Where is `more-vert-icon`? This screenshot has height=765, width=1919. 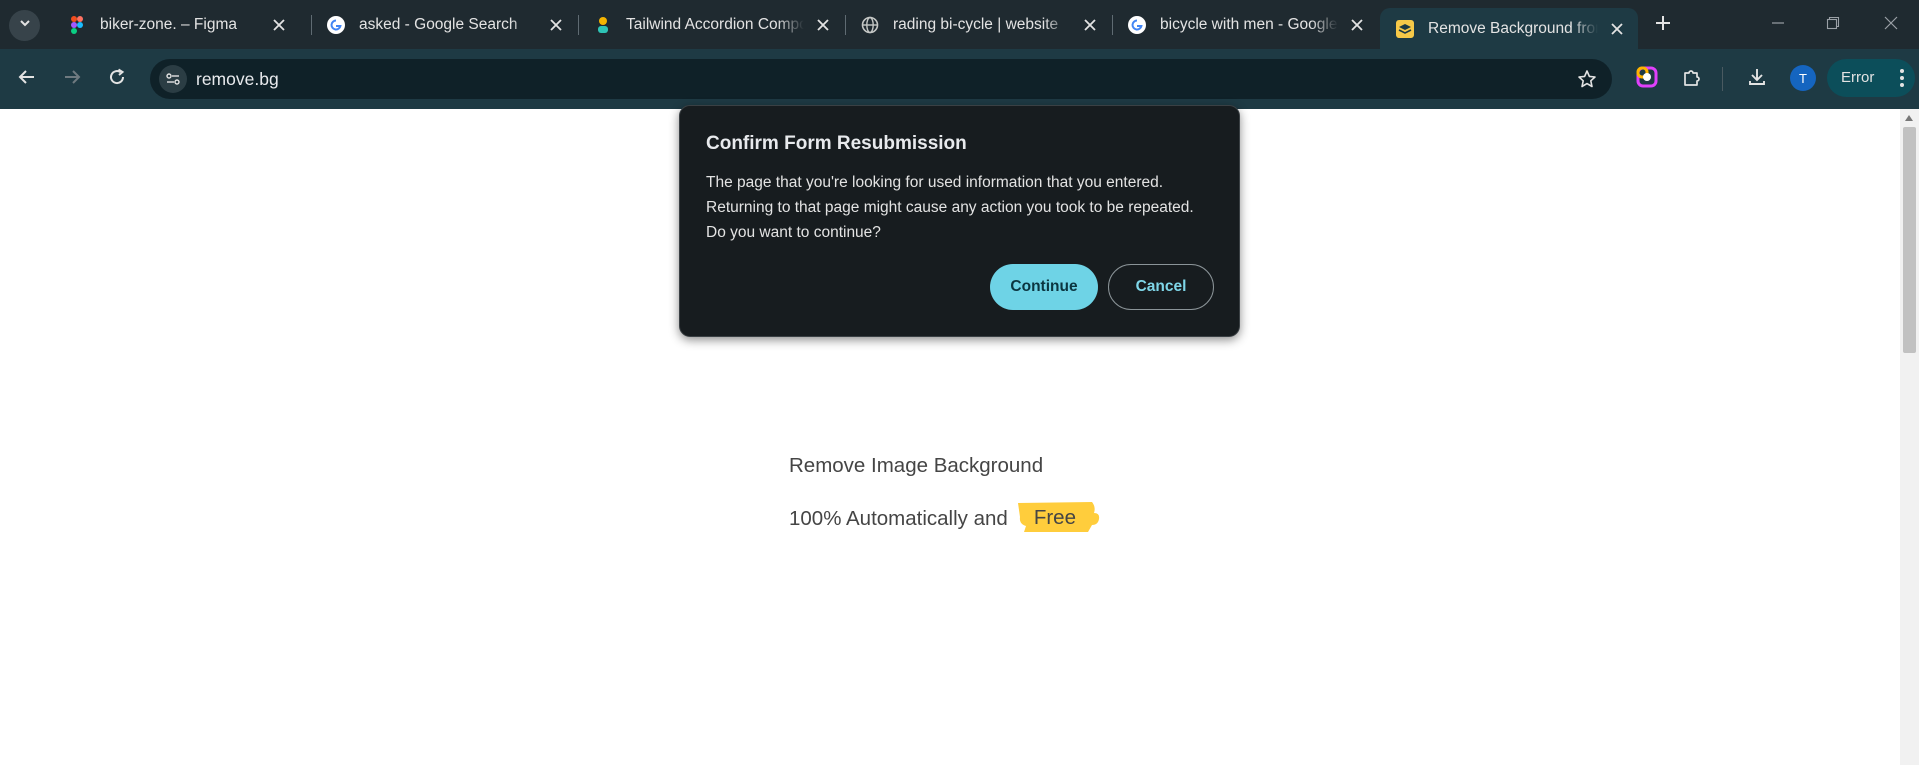 more-vert-icon is located at coordinates (1902, 80).